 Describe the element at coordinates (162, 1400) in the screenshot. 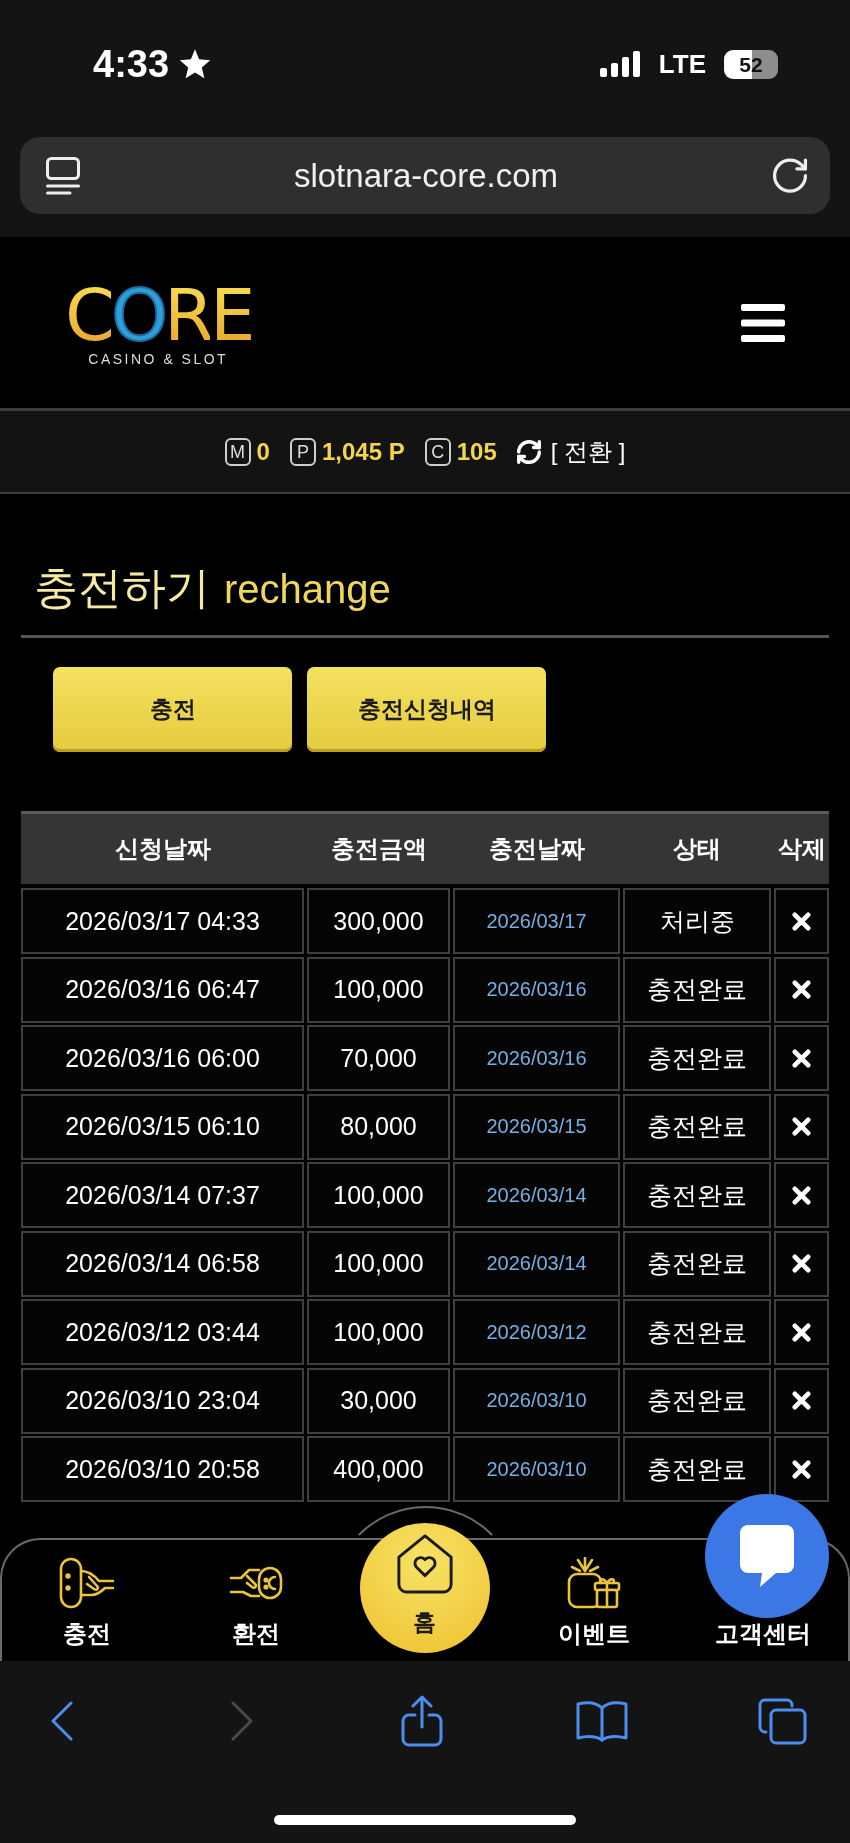

I see `table-cell: 2026/03/10 23:04` at that location.